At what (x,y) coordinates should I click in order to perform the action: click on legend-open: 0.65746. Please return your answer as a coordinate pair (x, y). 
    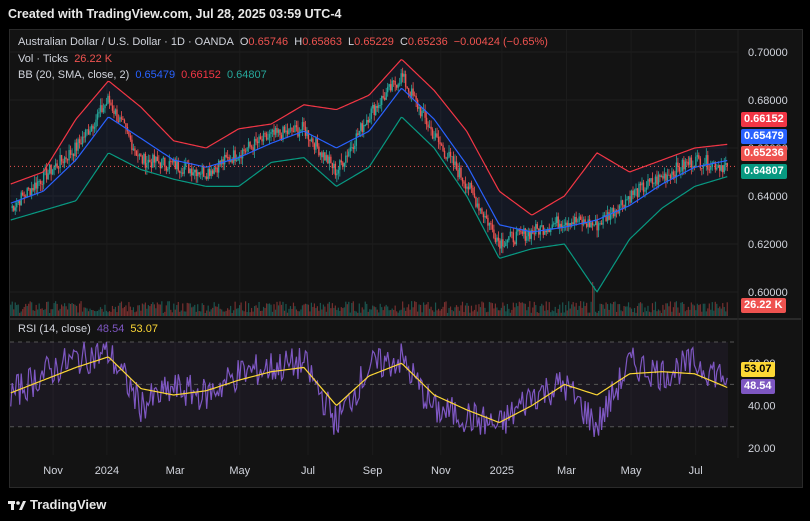
    Looking at the image, I should click on (268, 42).